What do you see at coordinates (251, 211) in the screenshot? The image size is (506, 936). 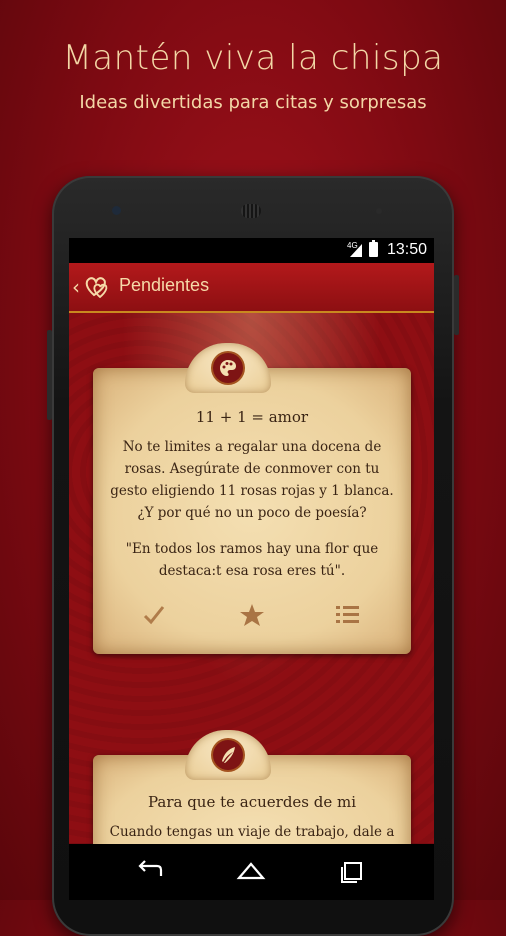 I see `earpiece-speaker` at bounding box center [251, 211].